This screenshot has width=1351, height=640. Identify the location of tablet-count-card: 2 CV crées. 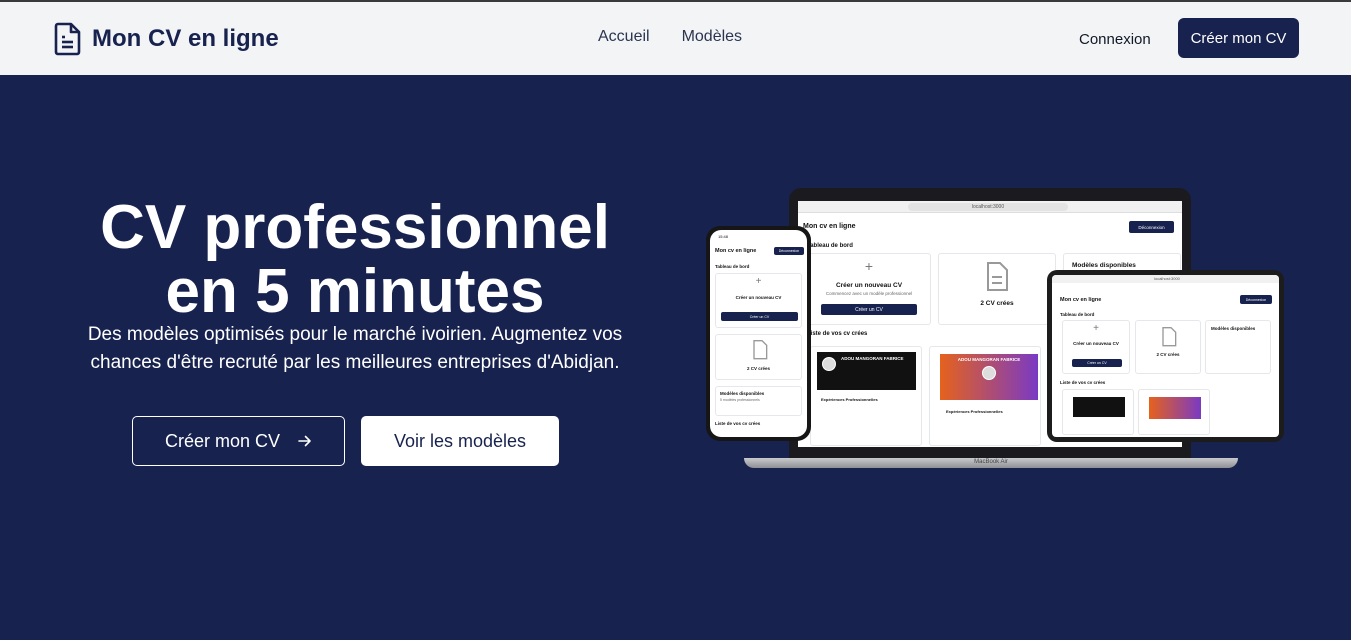
(1168, 347).